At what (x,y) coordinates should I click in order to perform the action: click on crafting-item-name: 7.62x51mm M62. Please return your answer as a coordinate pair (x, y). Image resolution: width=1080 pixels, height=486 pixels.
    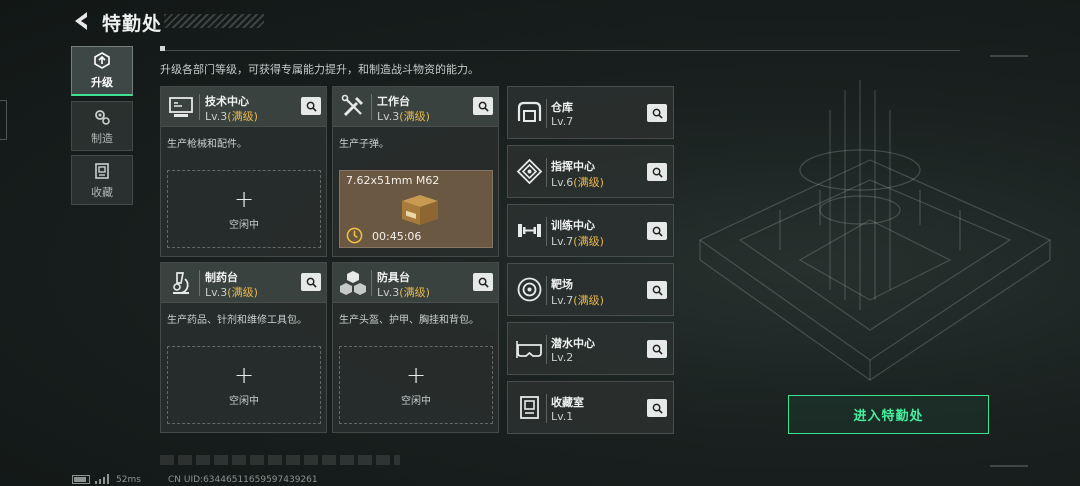
    Looking at the image, I should click on (393, 180).